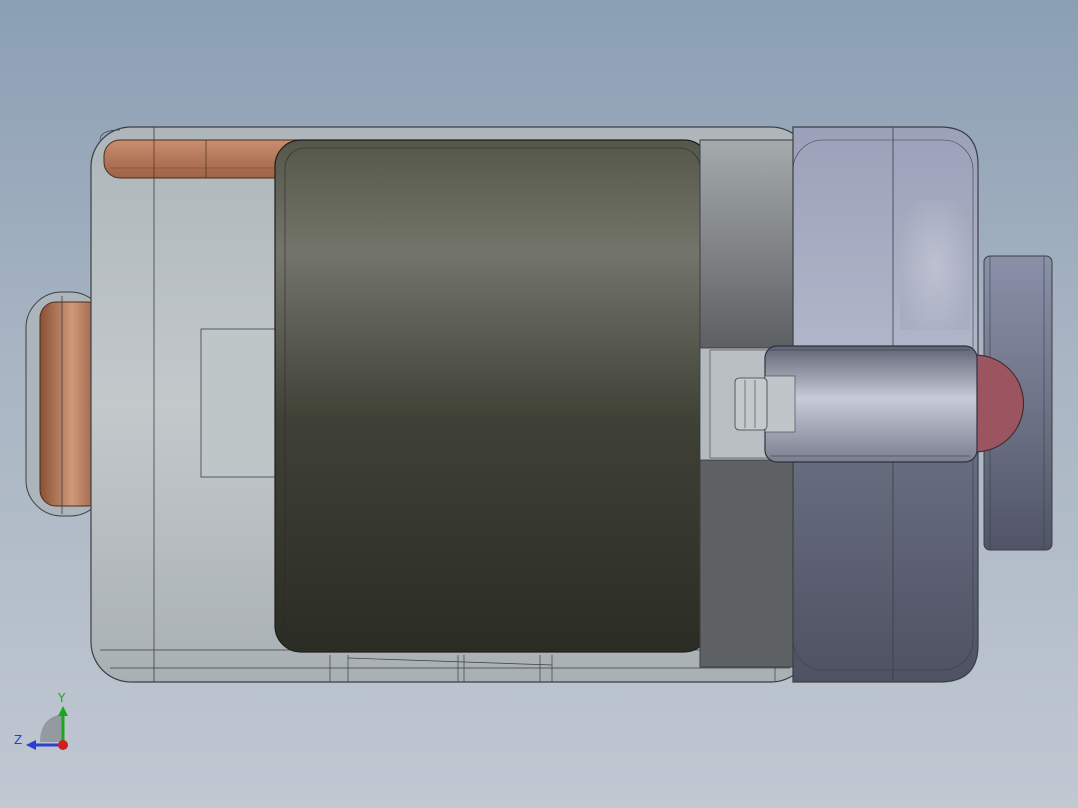 This screenshot has height=808, width=1078. What do you see at coordinates (18, 740) in the screenshot?
I see `z-axis-label: Z` at bounding box center [18, 740].